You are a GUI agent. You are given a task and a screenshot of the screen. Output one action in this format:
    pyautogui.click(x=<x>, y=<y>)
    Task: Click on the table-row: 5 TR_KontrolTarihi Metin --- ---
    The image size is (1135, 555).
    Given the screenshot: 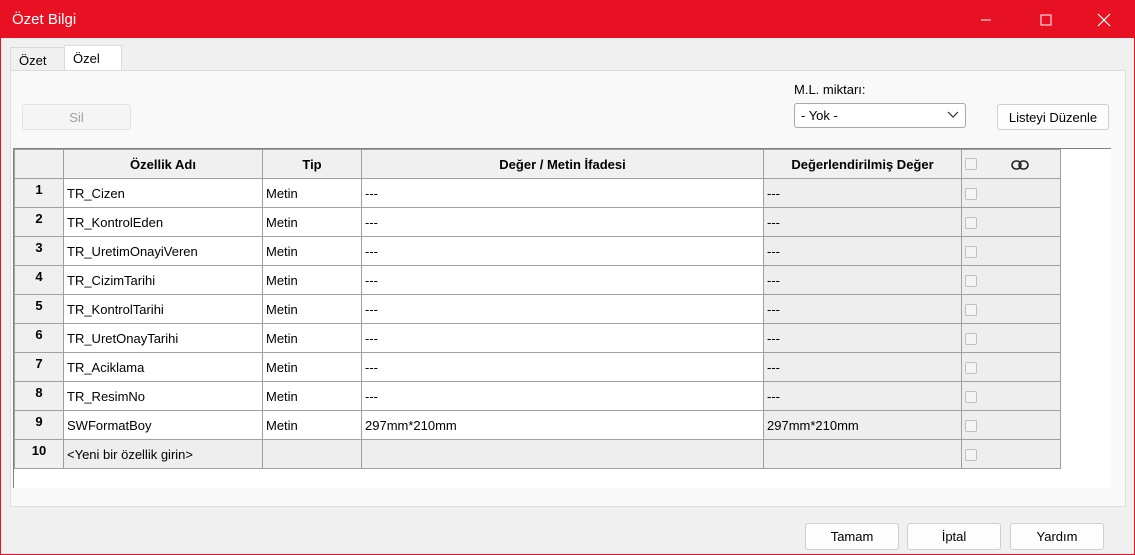 What is the action you would take?
    pyautogui.click(x=537, y=309)
    